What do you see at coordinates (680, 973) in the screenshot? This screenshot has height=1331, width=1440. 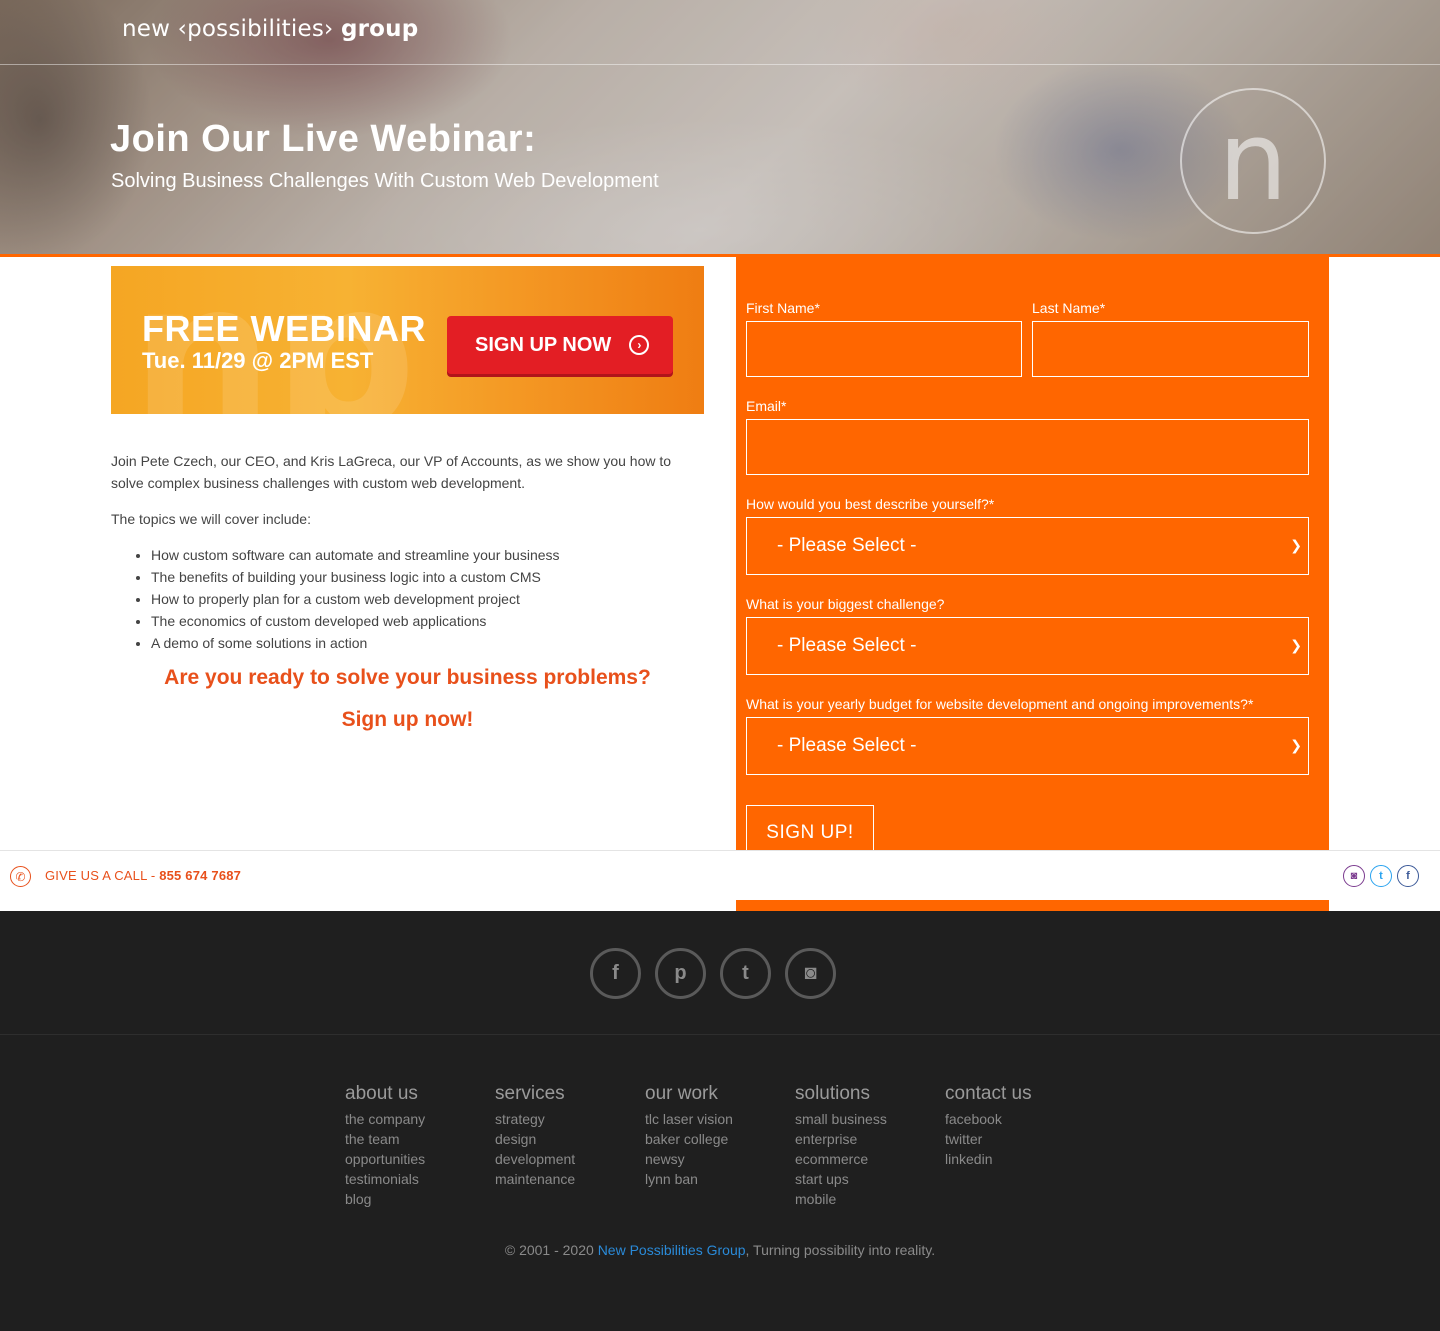 I see `pinterest-icon: p` at bounding box center [680, 973].